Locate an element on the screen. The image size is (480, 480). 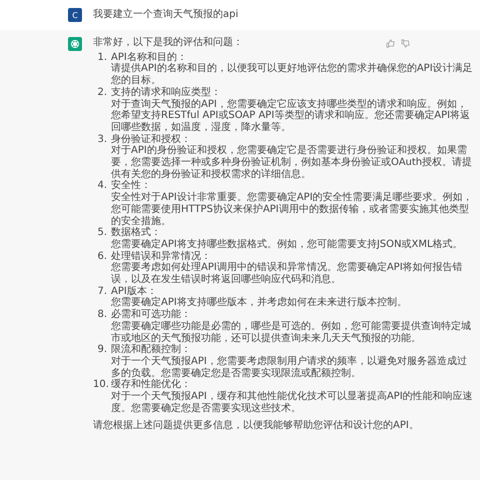
item-title: 支持的请求和响应类型： is located at coordinates (166, 92).